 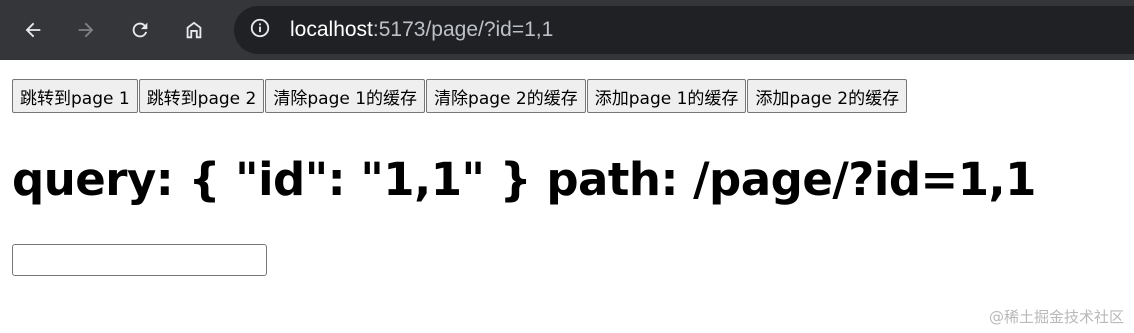 I want to click on watermark: @稀土掘金技术社区, so click(x=1056, y=317).